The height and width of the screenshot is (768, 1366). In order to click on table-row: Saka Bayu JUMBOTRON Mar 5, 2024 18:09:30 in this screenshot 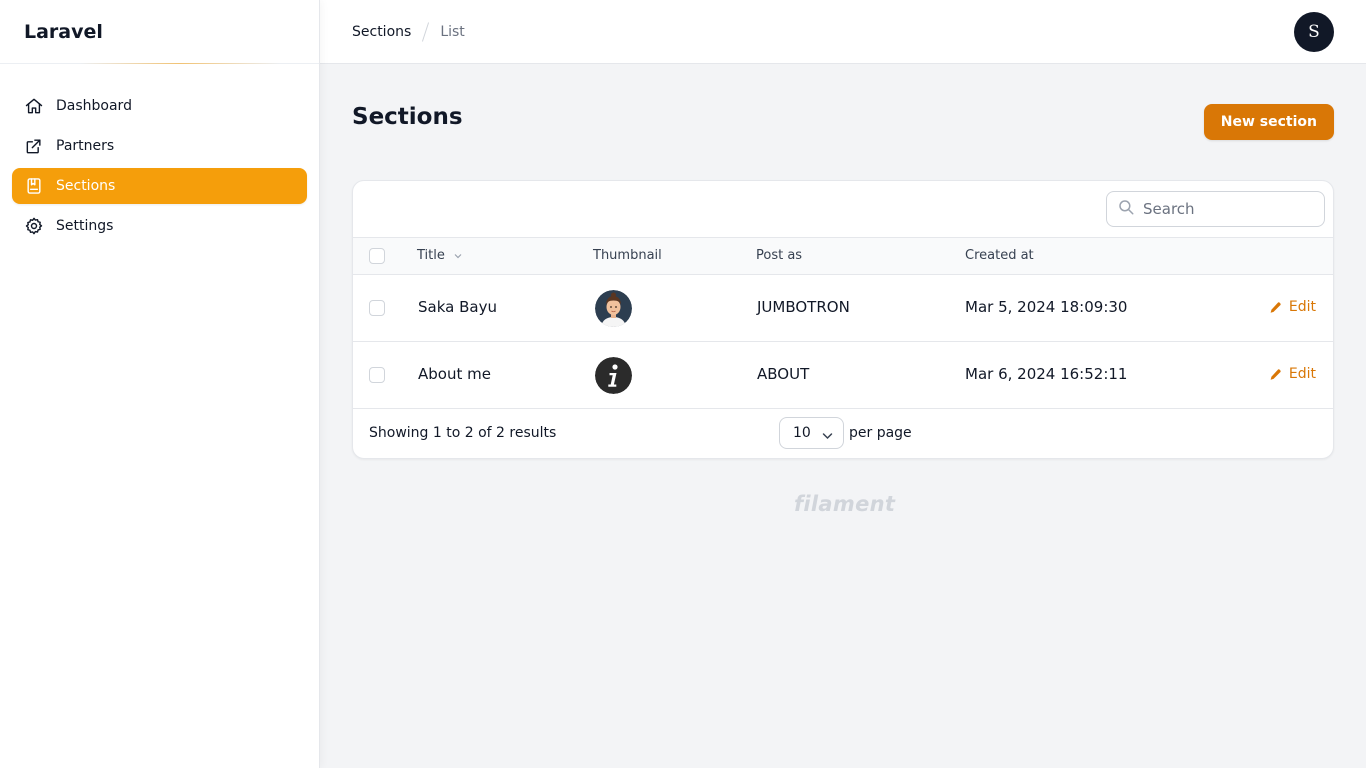, I will do `click(843, 308)`.